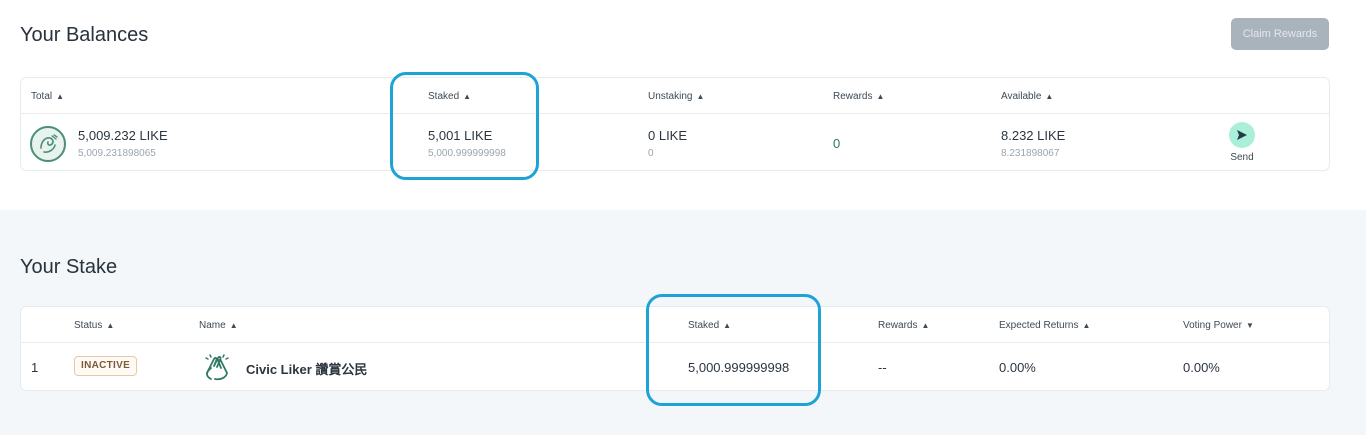  Describe the element at coordinates (444, 96) in the screenshot. I see `header-staked-label: Staked` at that location.